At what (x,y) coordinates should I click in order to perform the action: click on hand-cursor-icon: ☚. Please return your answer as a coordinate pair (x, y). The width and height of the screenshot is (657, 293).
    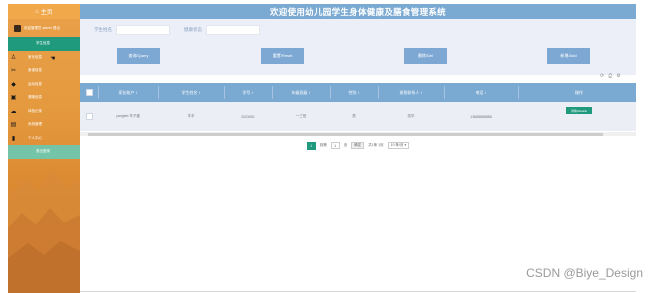
    Looking at the image, I should click on (53, 58).